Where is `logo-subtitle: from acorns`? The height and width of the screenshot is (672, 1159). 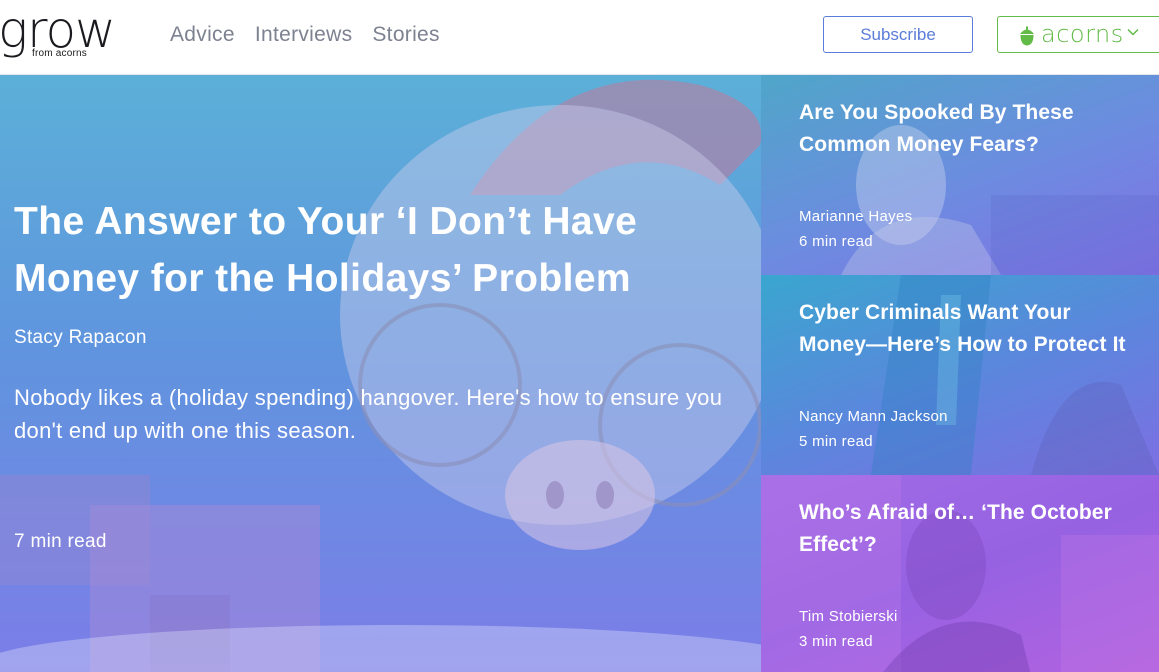
logo-subtitle: from acorns is located at coordinates (59, 53).